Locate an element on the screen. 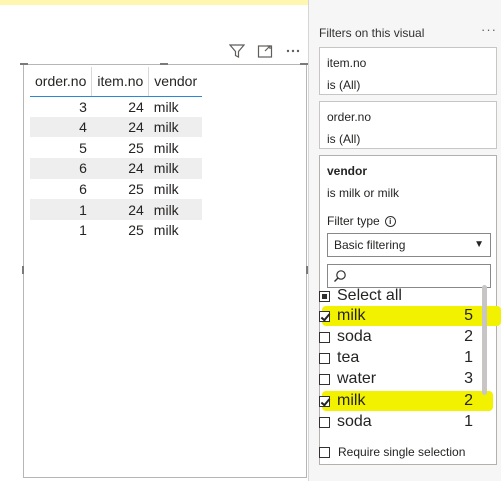 Image resolution: width=501 pixels, height=481 pixels. table-row: 1 25 milk is located at coordinates (116, 230).